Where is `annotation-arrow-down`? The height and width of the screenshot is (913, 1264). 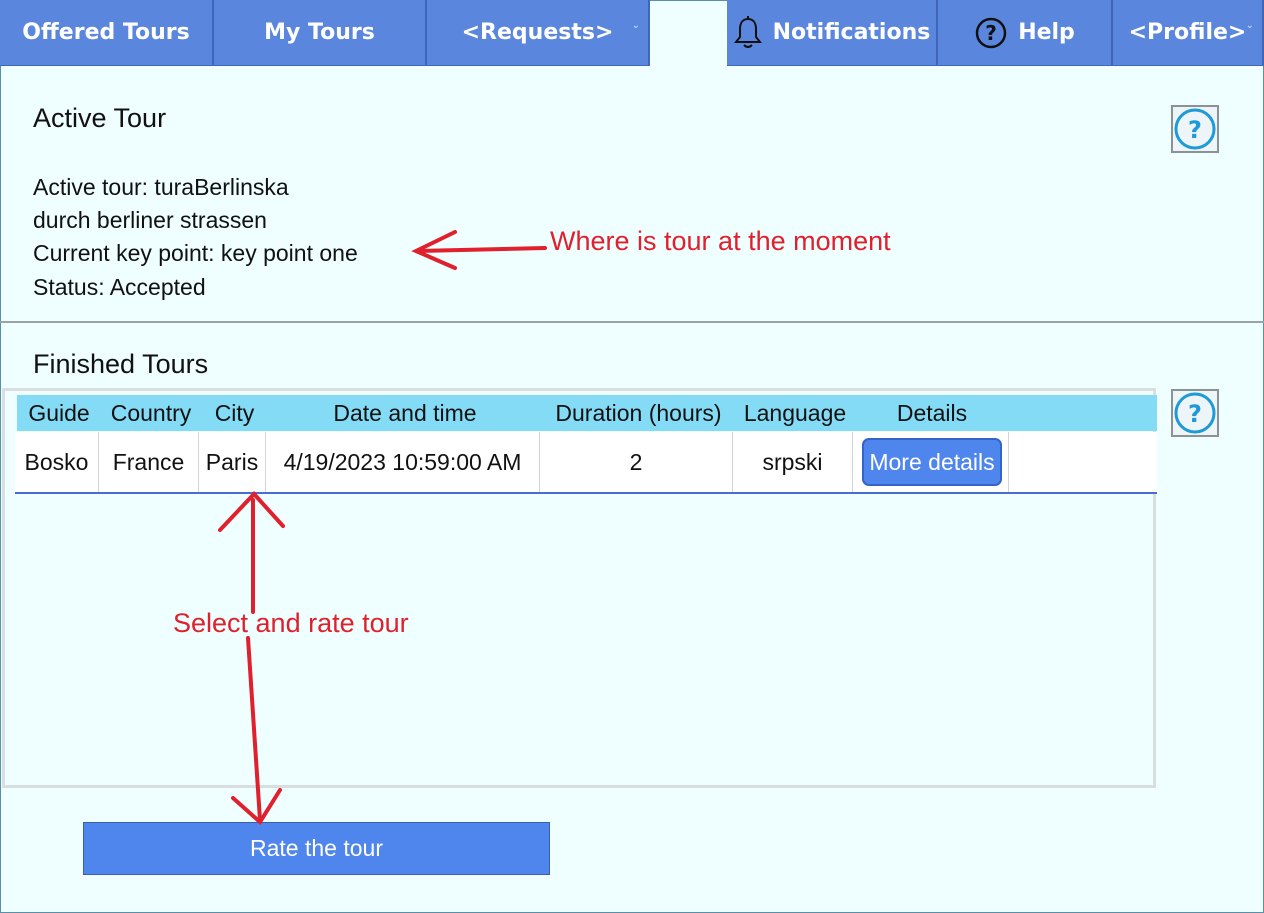 annotation-arrow-down is located at coordinates (254, 729).